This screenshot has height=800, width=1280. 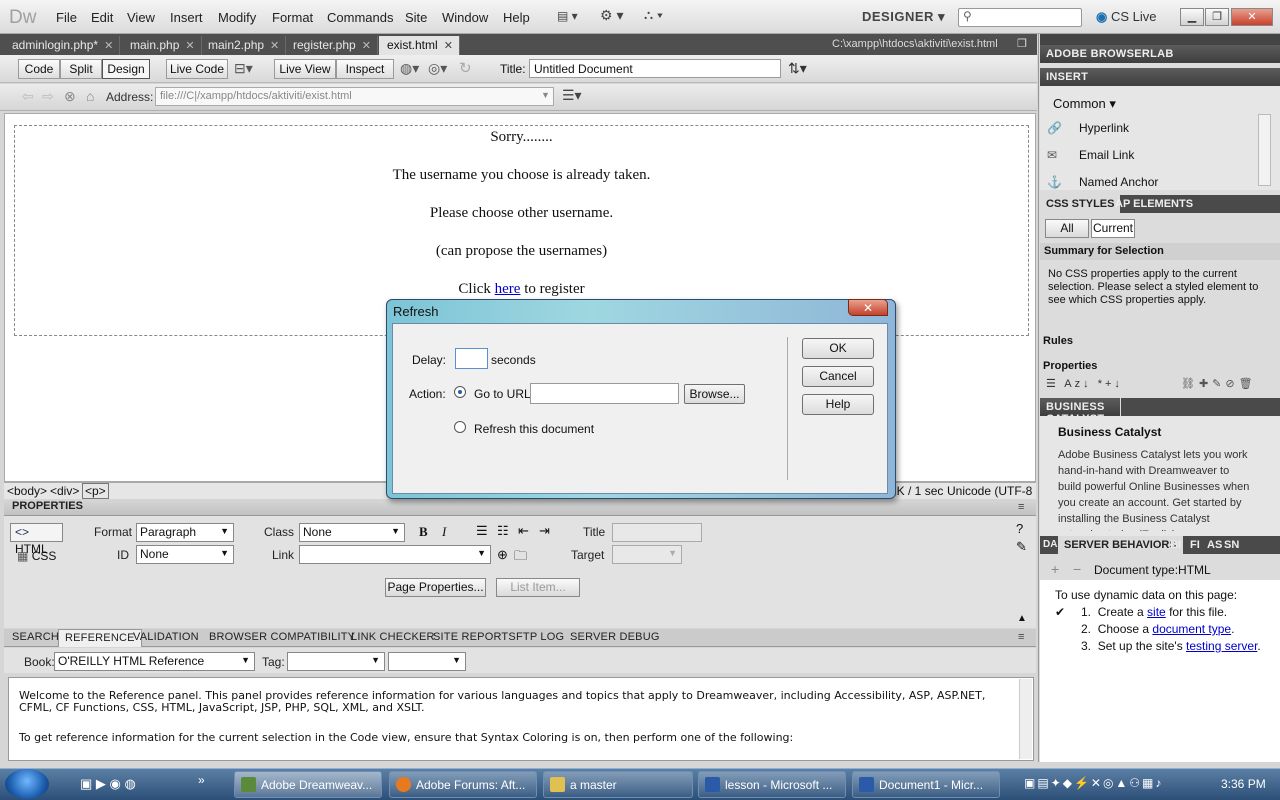 I want to click on home-icon: ⌂, so click(x=90, y=96).